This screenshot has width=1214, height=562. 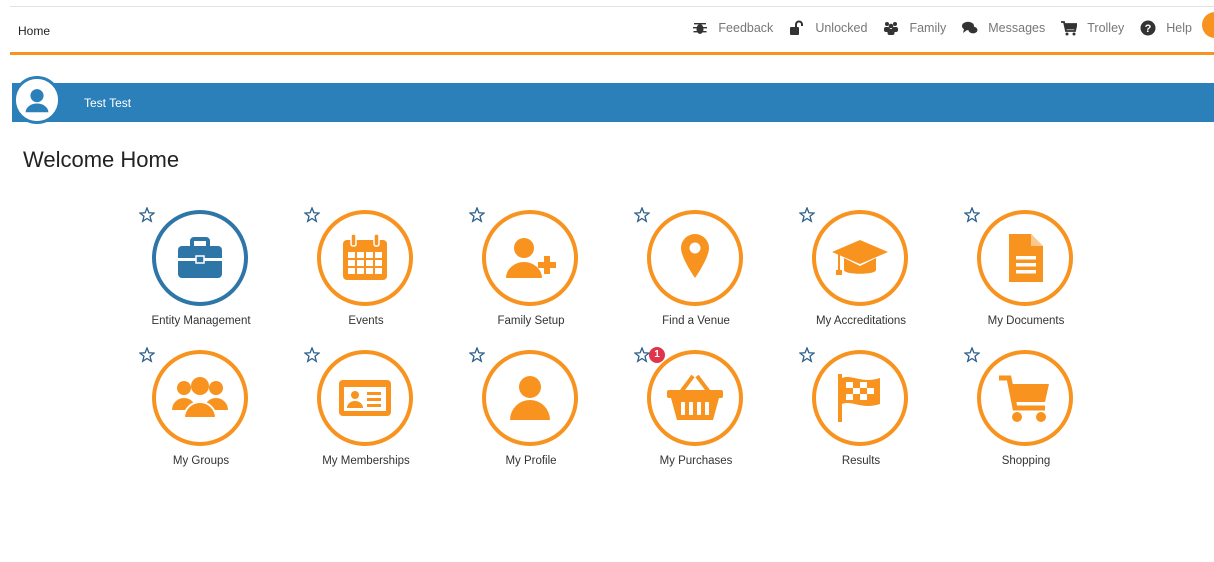 I want to click on tile-label: My Purchases, so click(x=696, y=461).